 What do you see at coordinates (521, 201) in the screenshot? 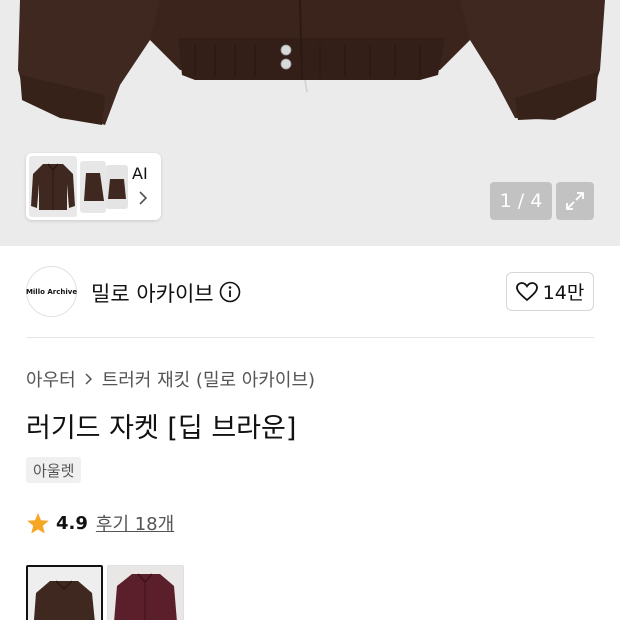
I see `image-counter: 1 / 4` at bounding box center [521, 201].